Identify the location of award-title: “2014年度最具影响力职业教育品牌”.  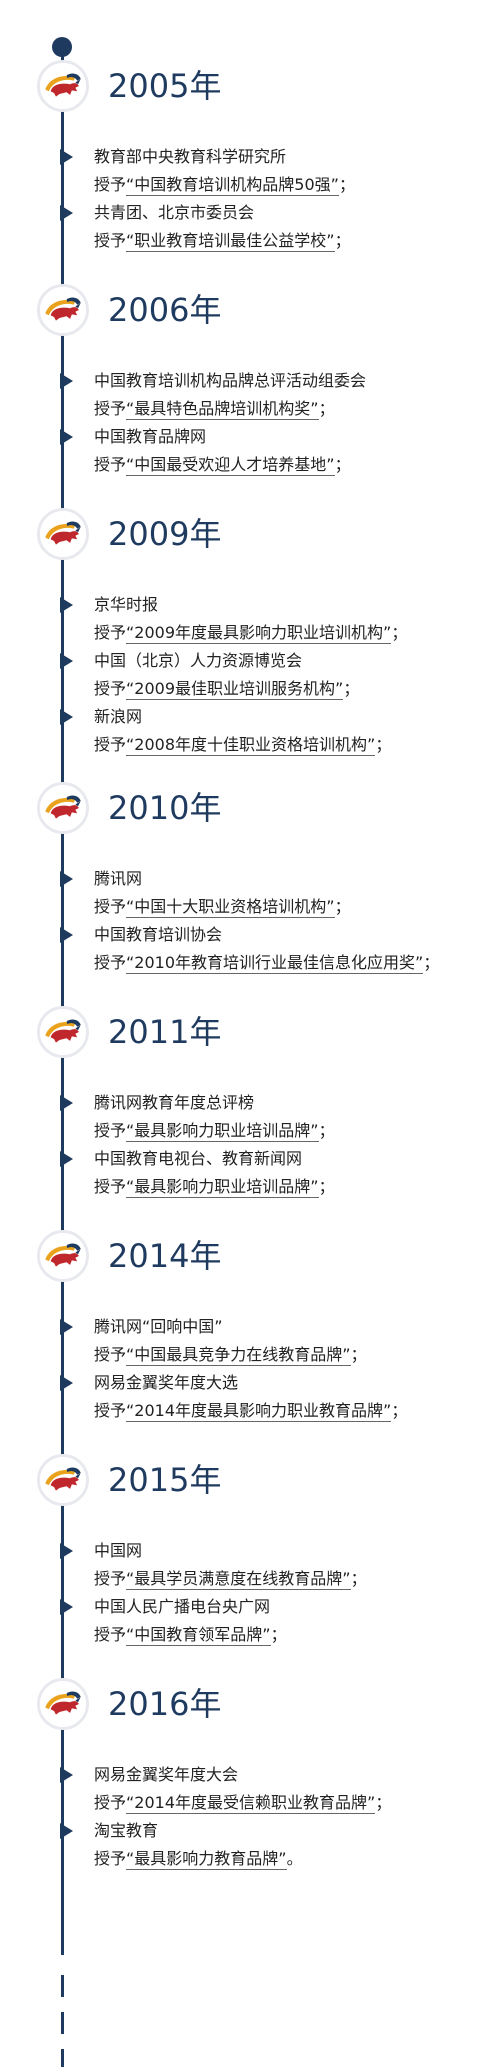
(259, 1411).